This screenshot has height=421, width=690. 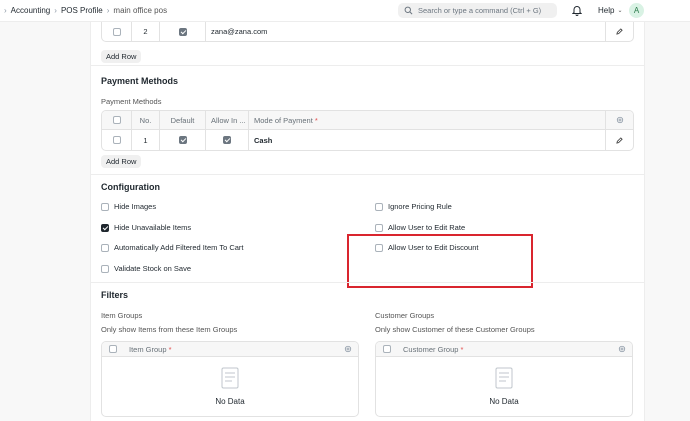 What do you see at coordinates (135, 206) in the screenshot?
I see `checkbox-label: Hide Images` at bounding box center [135, 206].